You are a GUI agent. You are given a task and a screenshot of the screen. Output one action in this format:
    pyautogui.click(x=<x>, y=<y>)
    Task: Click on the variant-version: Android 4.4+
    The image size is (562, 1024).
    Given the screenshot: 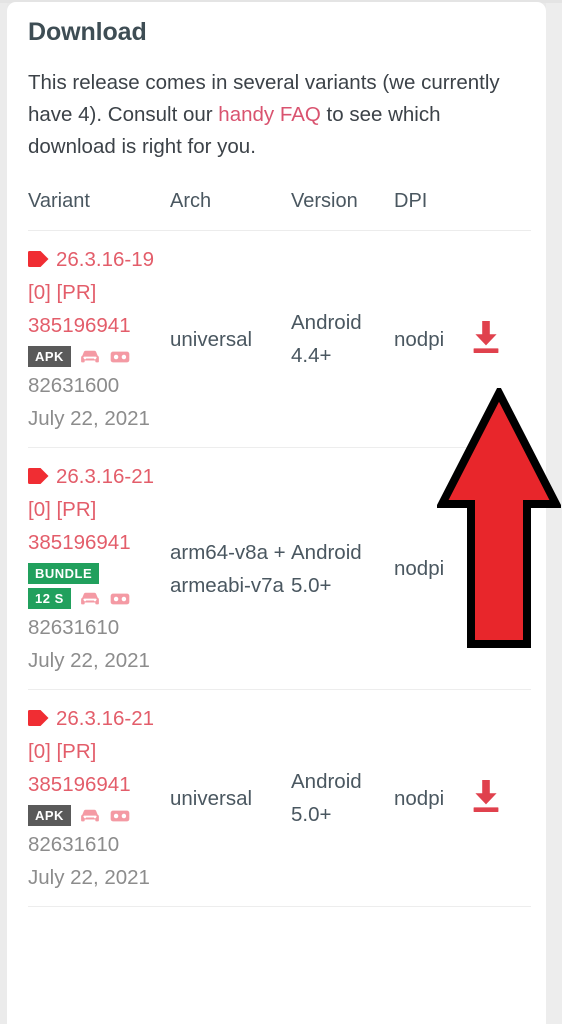 What is the action you would take?
    pyautogui.click(x=326, y=339)
    